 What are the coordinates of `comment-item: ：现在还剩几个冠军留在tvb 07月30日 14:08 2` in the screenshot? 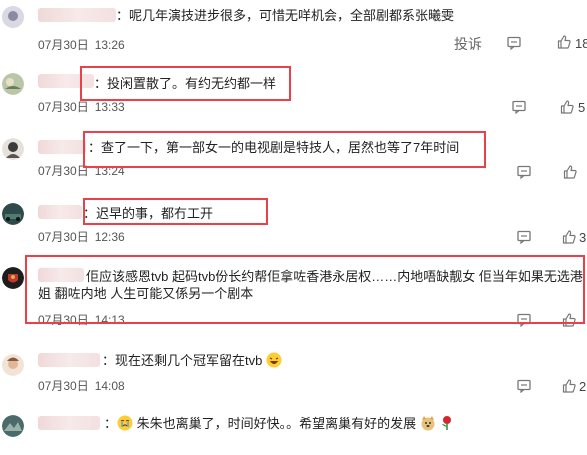 It's located at (293, 372).